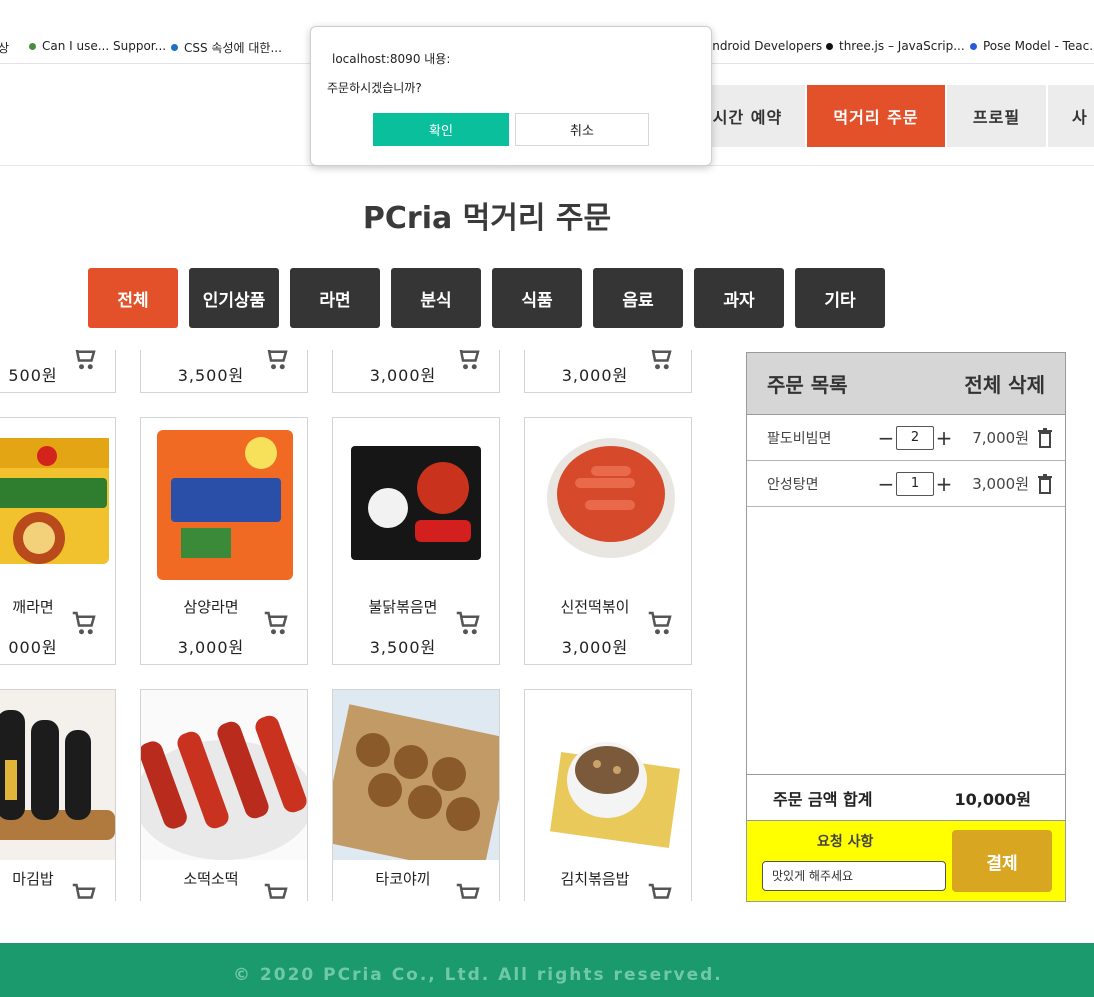 This screenshot has width=1094, height=997. I want to click on dialog-cancel-button: 취소, so click(582, 129).